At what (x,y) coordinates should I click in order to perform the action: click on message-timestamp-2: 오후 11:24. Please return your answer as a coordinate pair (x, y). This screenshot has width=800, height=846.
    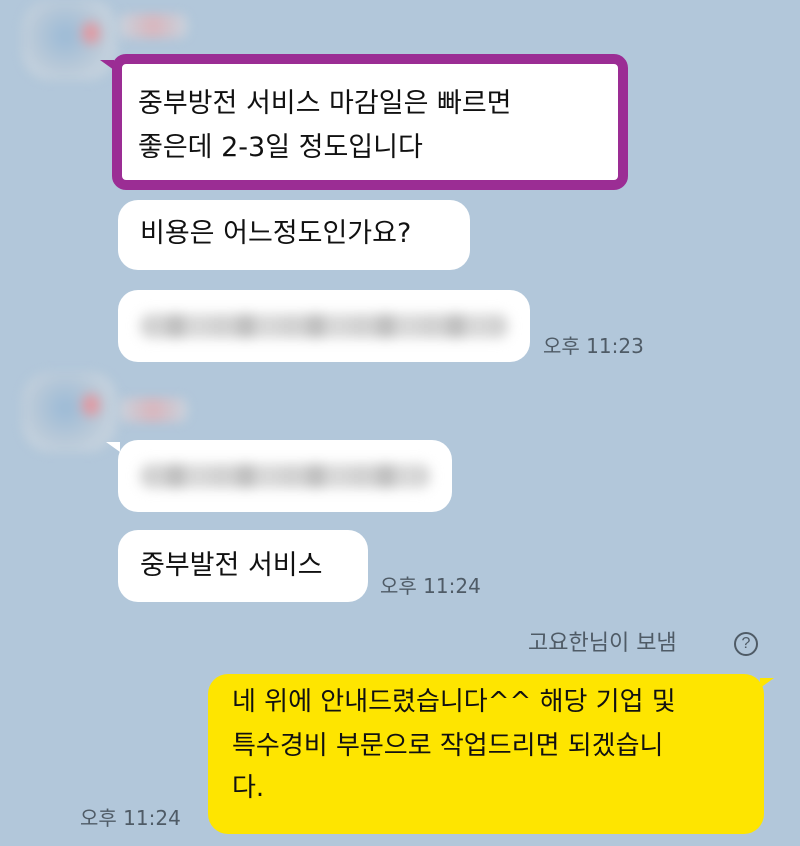
    Looking at the image, I should click on (430, 586).